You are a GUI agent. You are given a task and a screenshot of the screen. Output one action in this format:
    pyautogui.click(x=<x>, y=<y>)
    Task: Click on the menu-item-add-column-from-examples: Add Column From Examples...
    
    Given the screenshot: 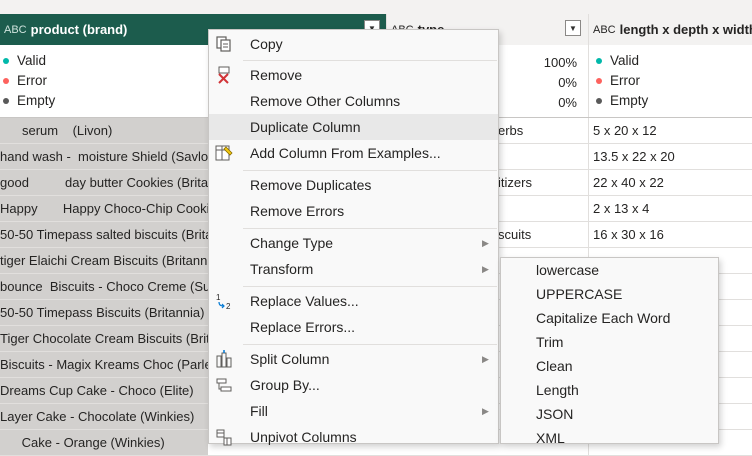 What is the action you would take?
    pyautogui.click(x=353, y=153)
    